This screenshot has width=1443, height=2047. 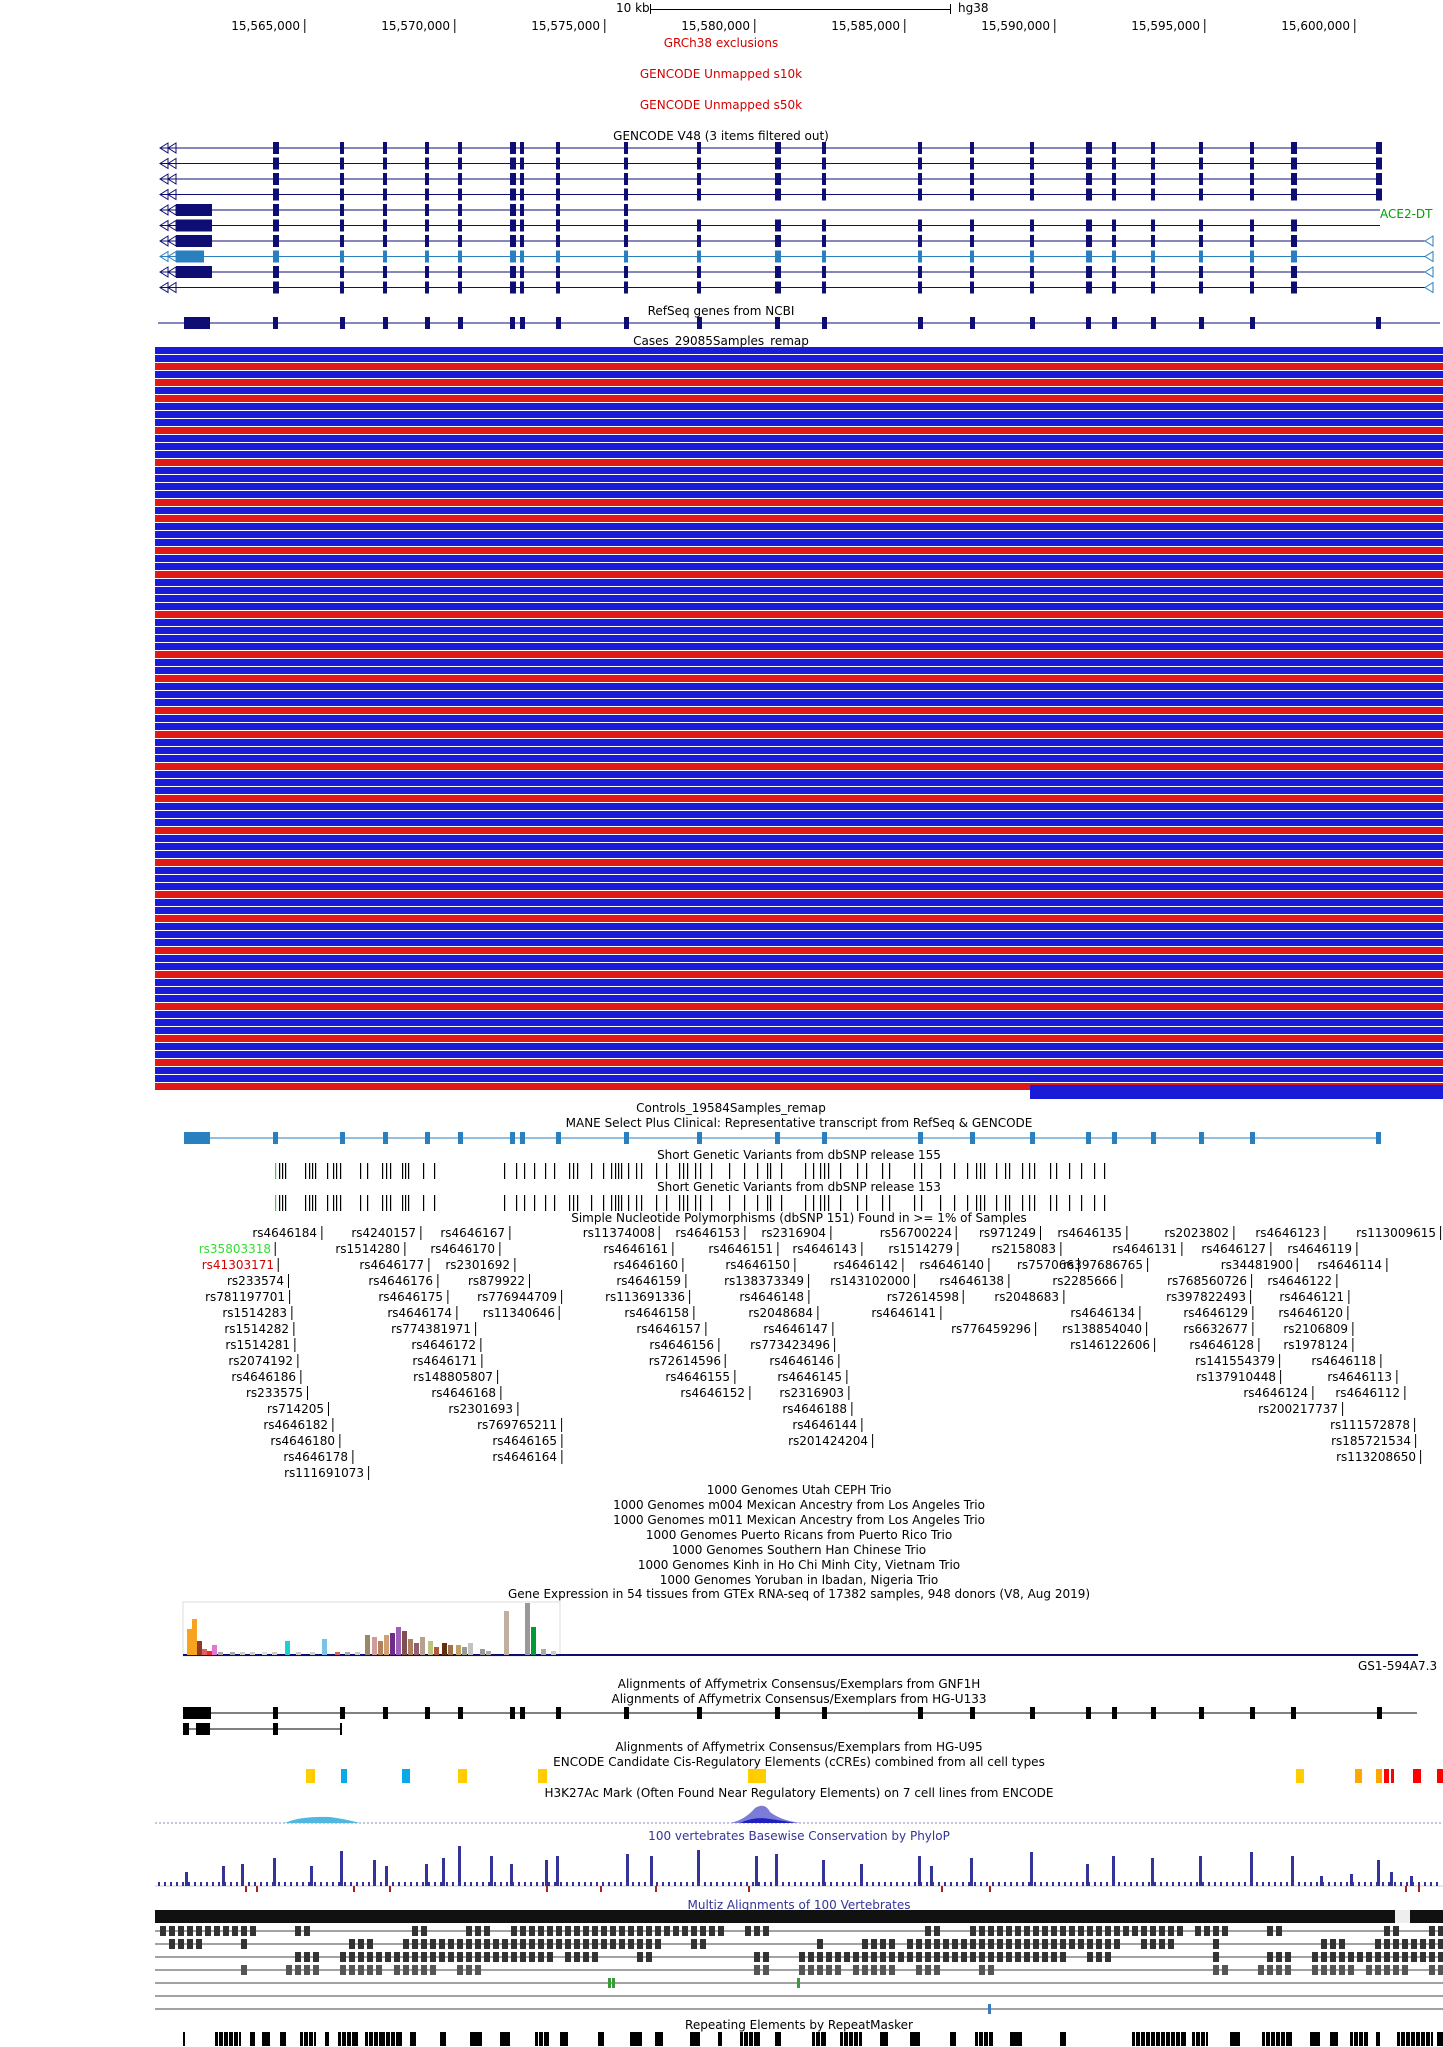 What do you see at coordinates (1314, 1297) in the screenshot?
I see `snp-label: rs4646121` at bounding box center [1314, 1297].